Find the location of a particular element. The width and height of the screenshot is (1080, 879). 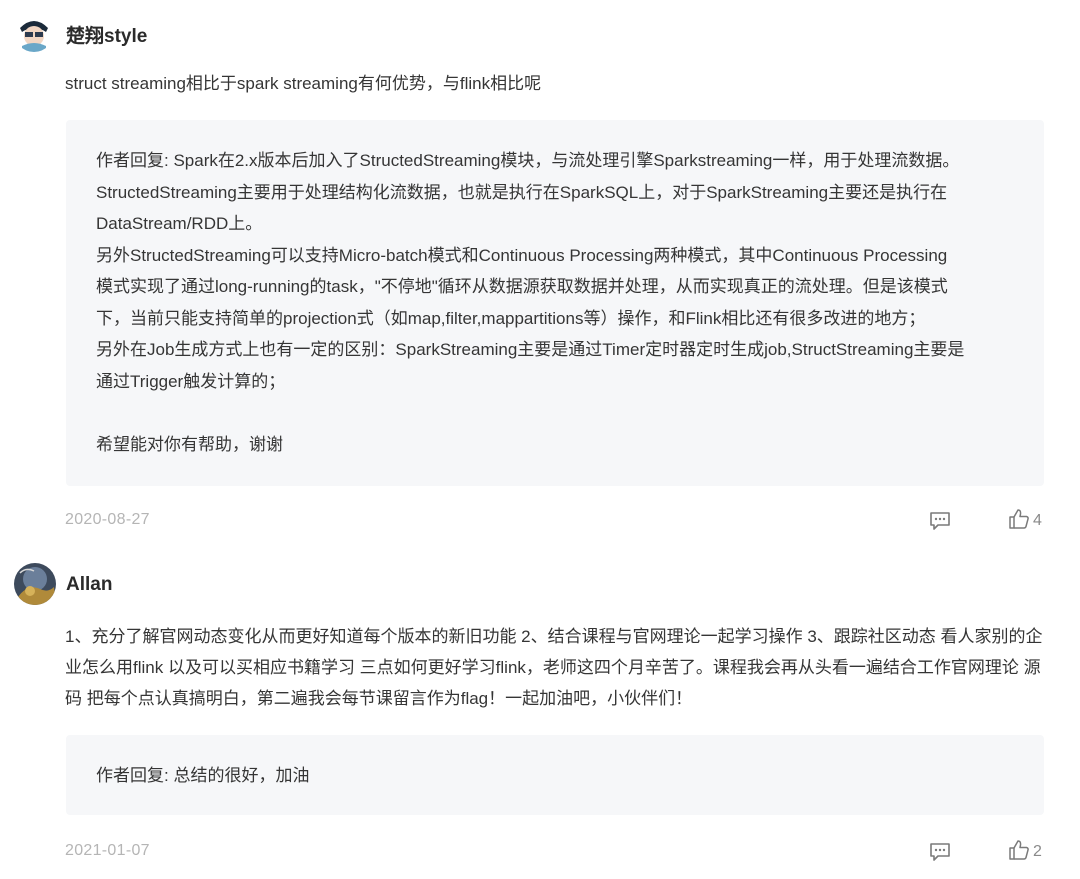

comment-date: 2020-08-27 is located at coordinates (107, 519).